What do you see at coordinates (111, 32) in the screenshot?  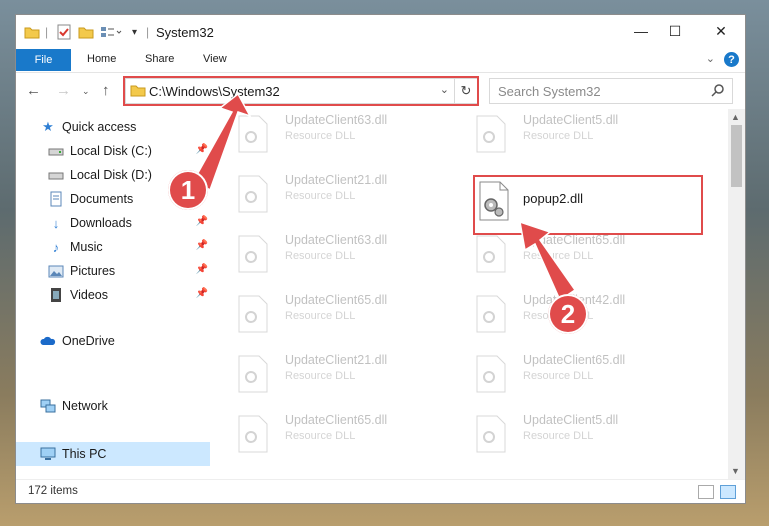 I see `view-menu-icon` at bounding box center [111, 32].